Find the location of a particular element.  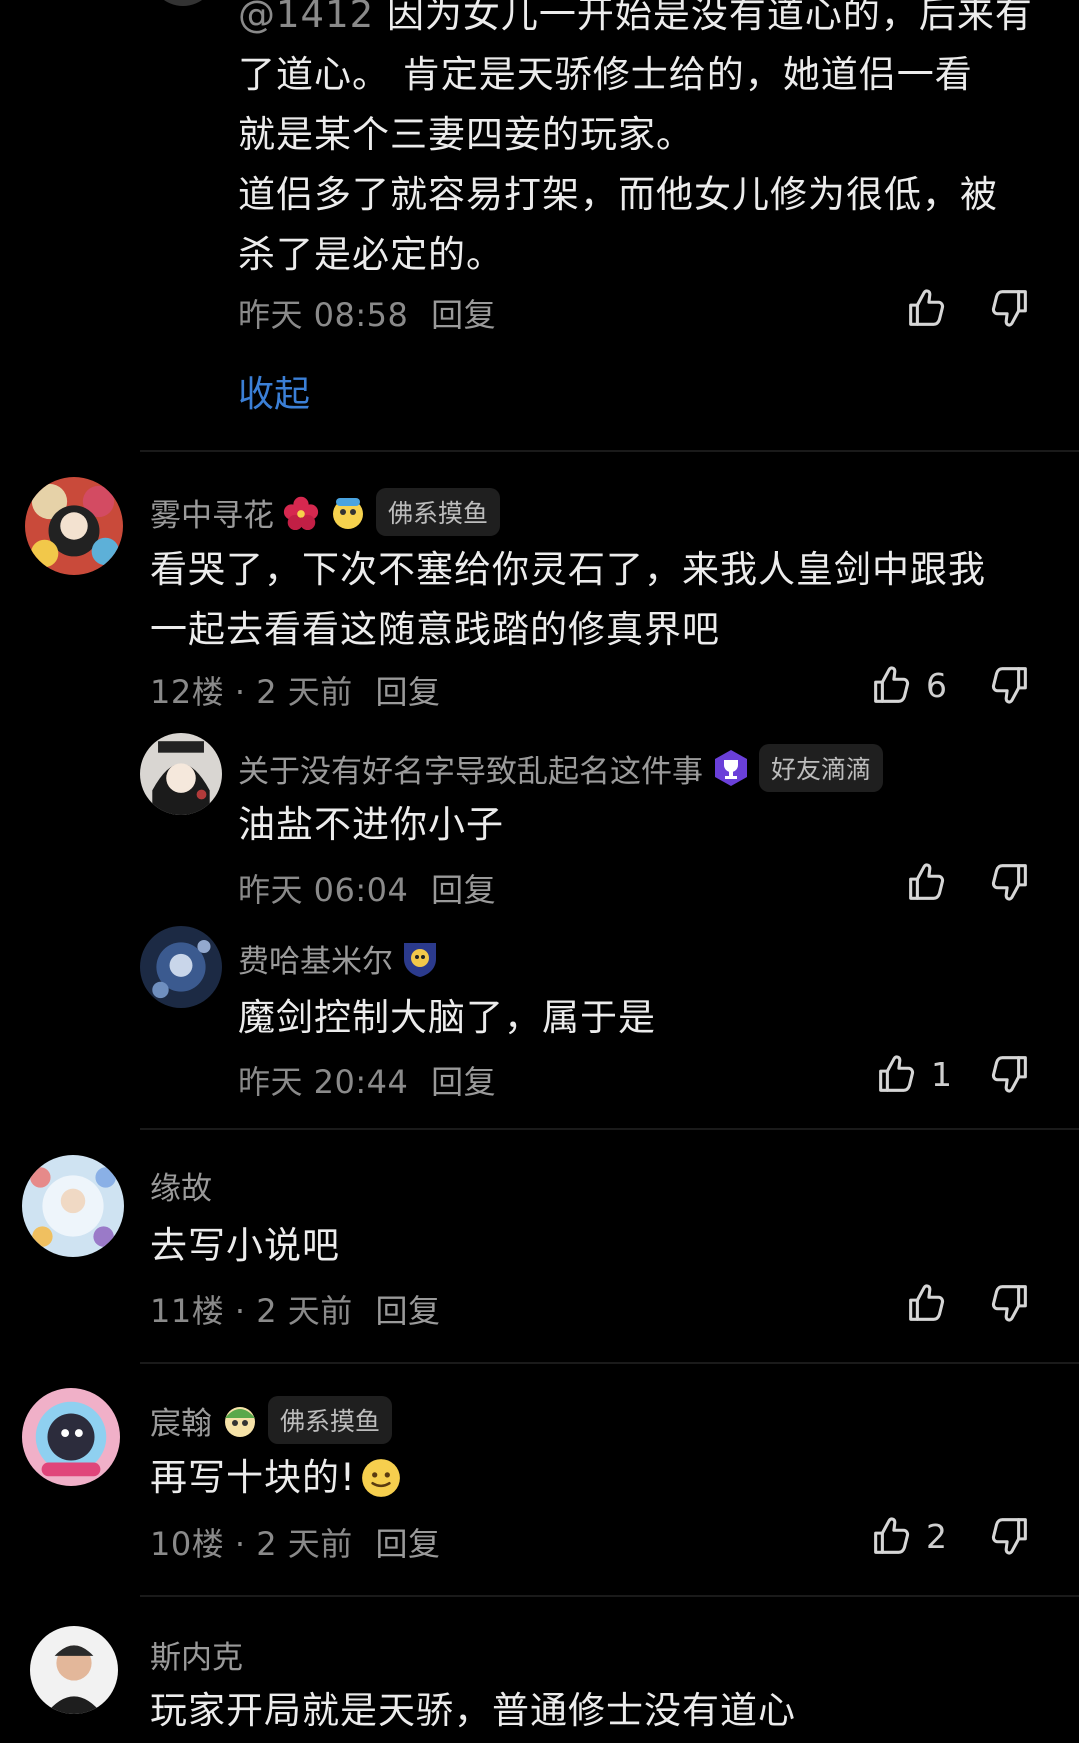

comment-header: 雾中寻花 佛系摸鱼 is located at coordinates (325, 512).